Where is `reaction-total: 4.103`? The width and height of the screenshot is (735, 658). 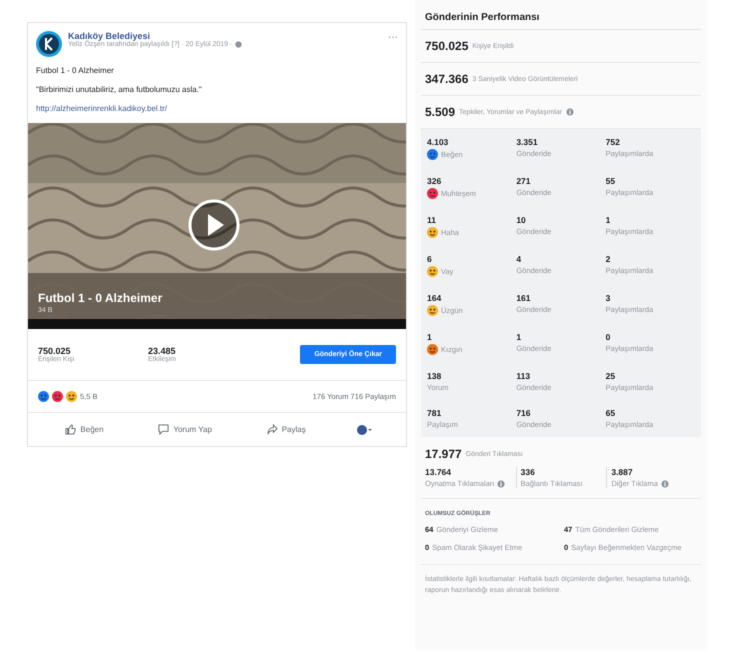 reaction-total: 4.103 is located at coordinates (438, 142).